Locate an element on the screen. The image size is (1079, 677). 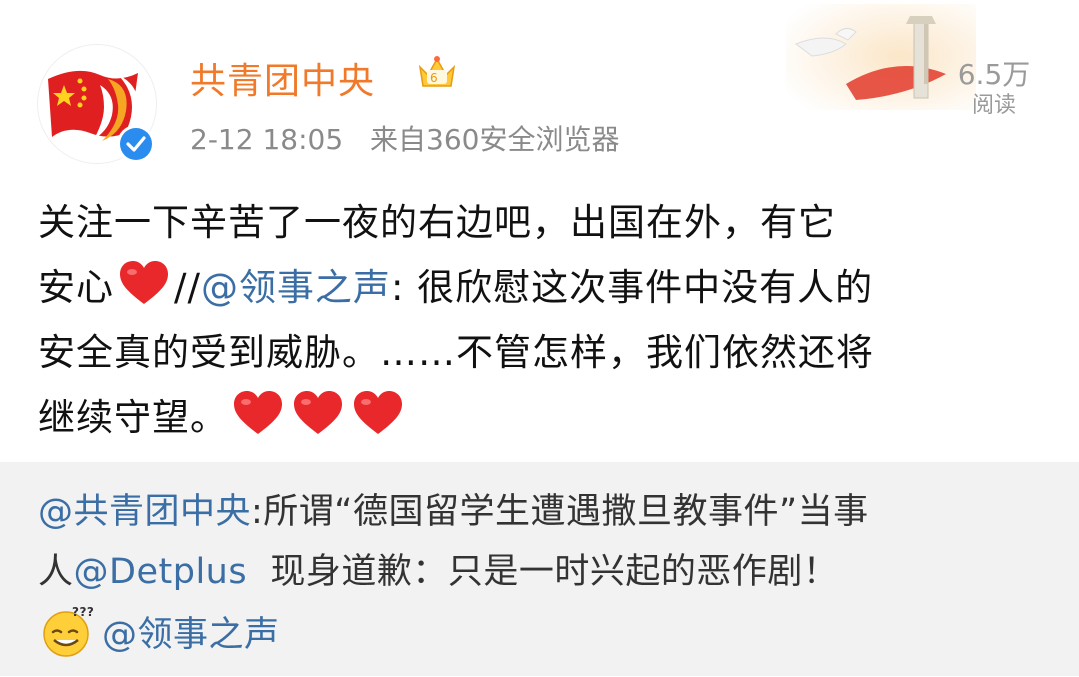
post-source: 来自360安全浏览器 is located at coordinates (494, 139).